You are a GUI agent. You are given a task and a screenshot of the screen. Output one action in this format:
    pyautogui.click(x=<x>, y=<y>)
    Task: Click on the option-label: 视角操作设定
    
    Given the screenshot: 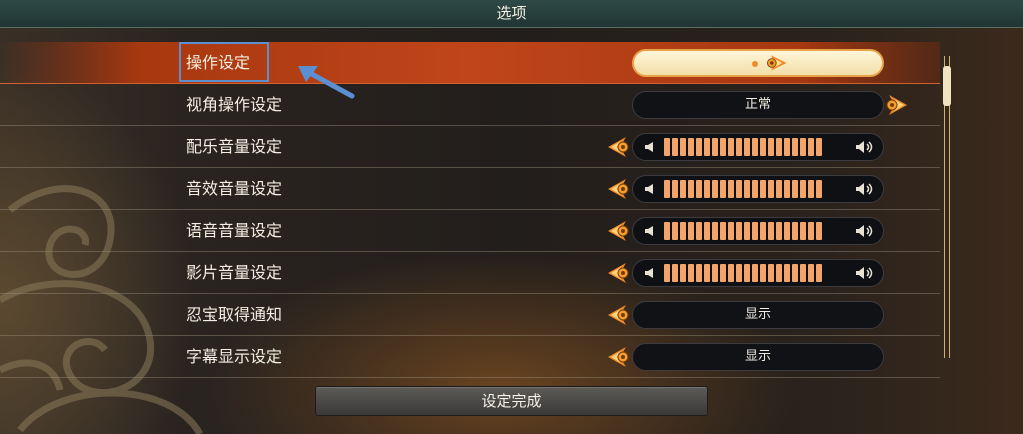 What is the action you would take?
    pyautogui.click(x=234, y=104)
    